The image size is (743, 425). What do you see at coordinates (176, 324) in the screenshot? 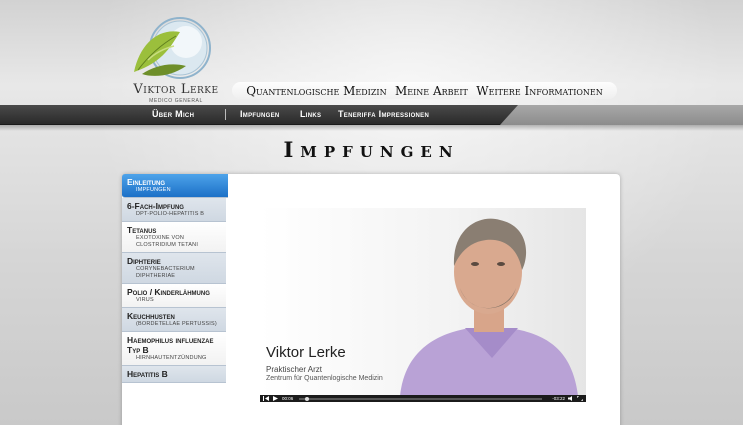
I see `sidebar-item-subtitle: (Bordetellae pertussis)` at bounding box center [176, 324].